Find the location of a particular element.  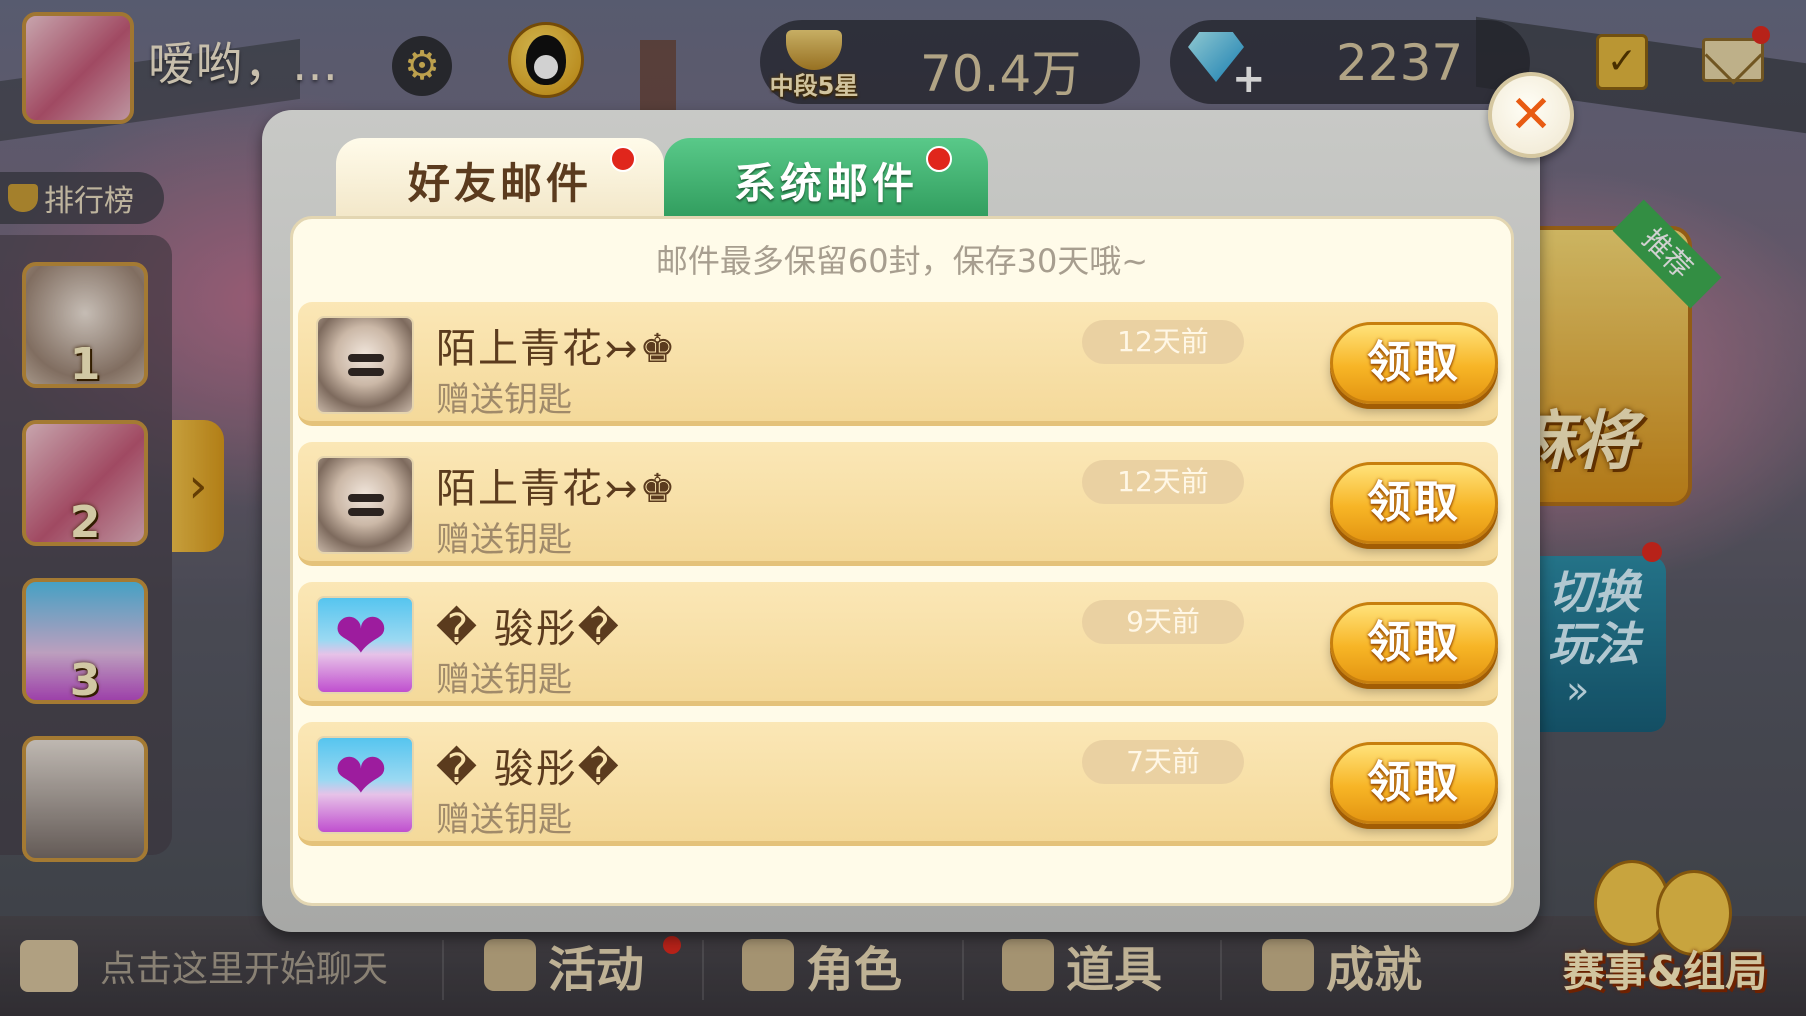

mail-row: � 骏彤� 赠送钥匙 9天前 领取 is located at coordinates (898, 644).